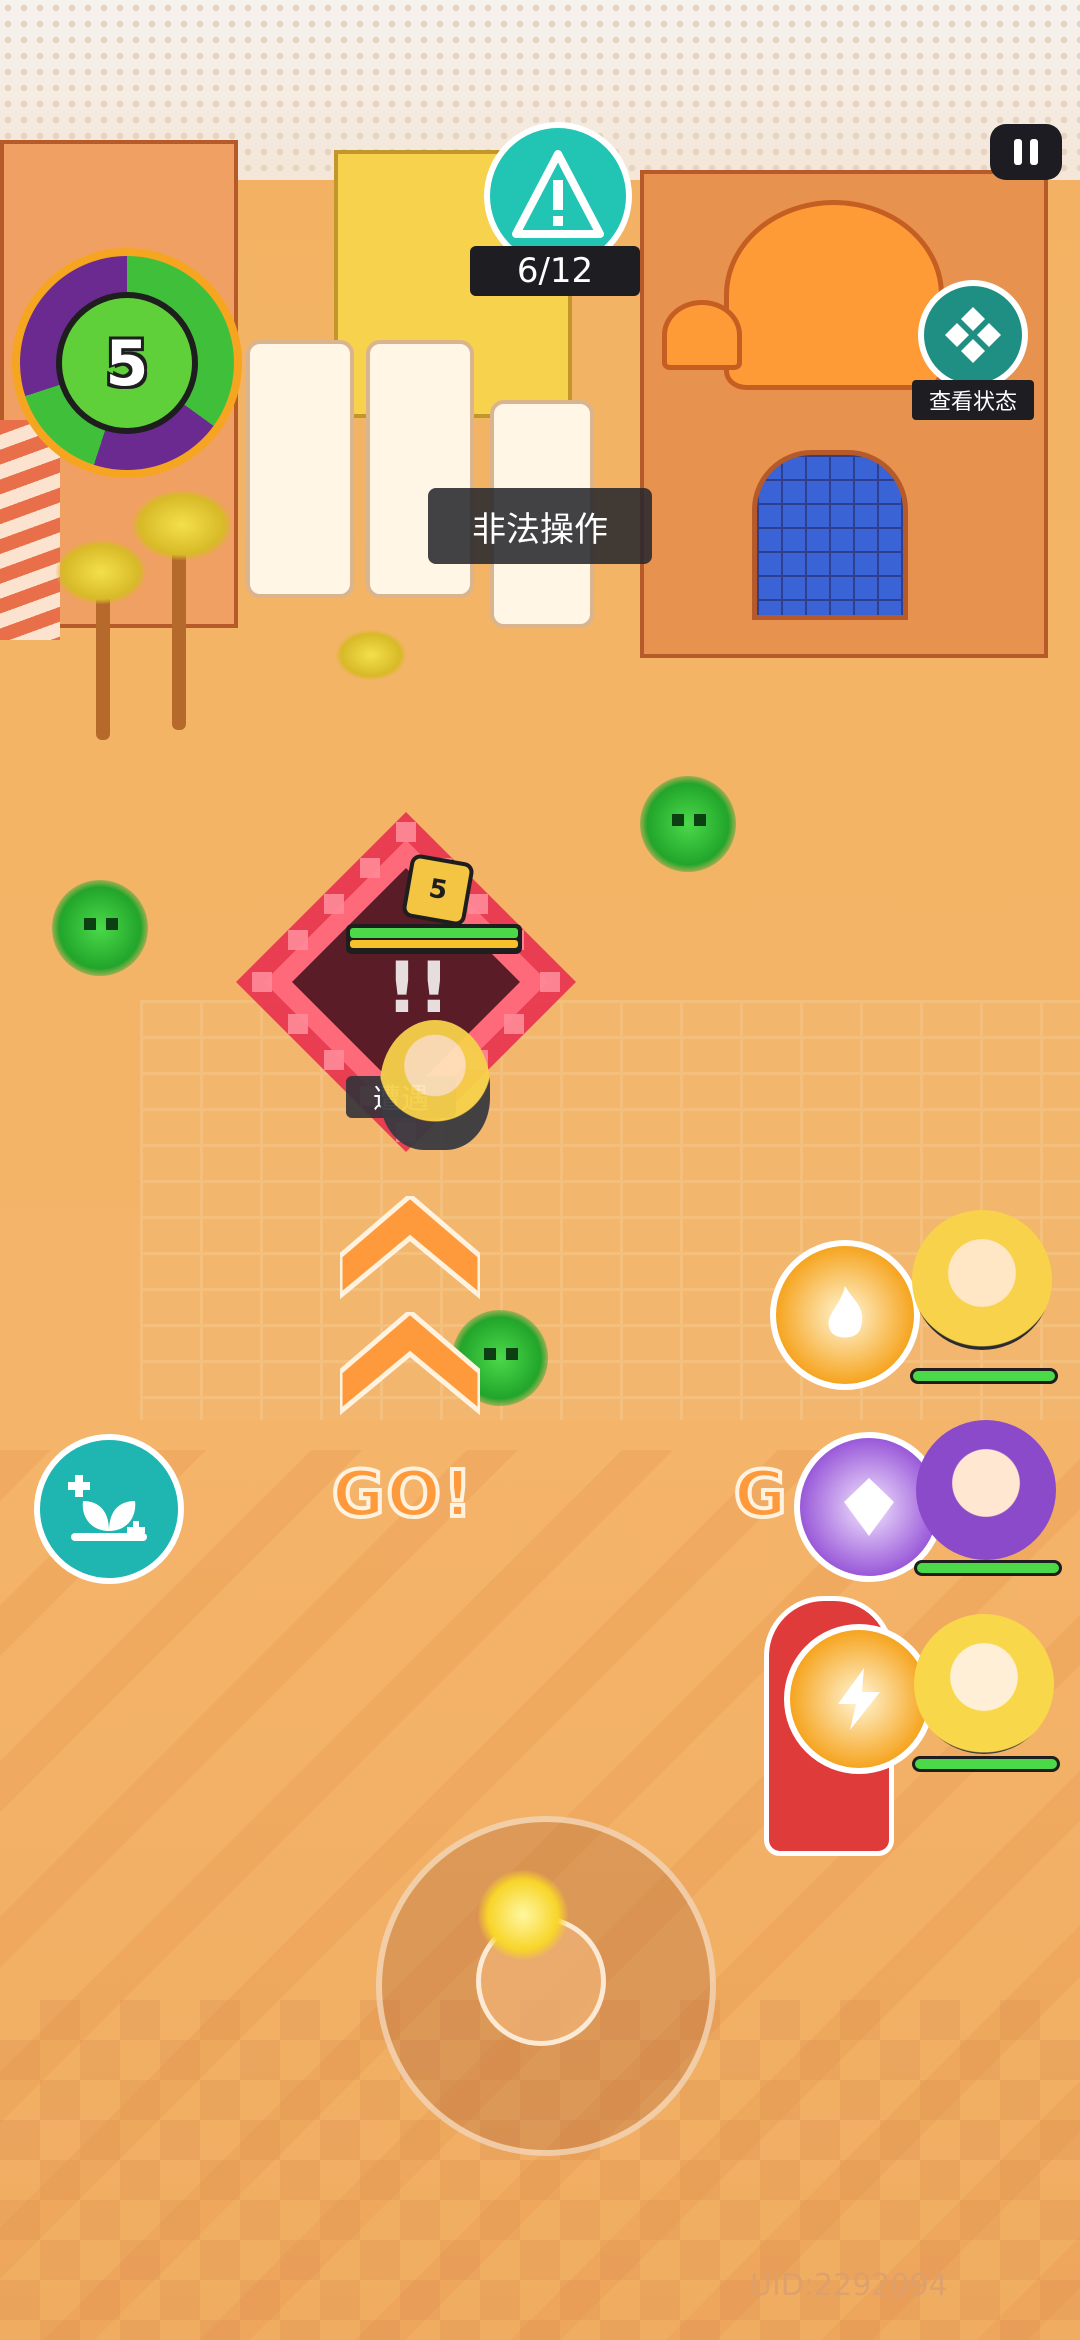  What do you see at coordinates (1018, 152) in the screenshot?
I see `pause-icon` at bounding box center [1018, 152].